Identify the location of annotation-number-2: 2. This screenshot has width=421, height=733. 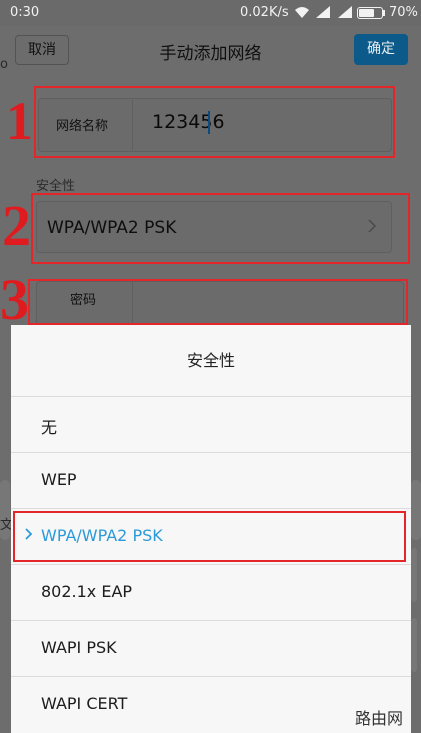
(16, 225).